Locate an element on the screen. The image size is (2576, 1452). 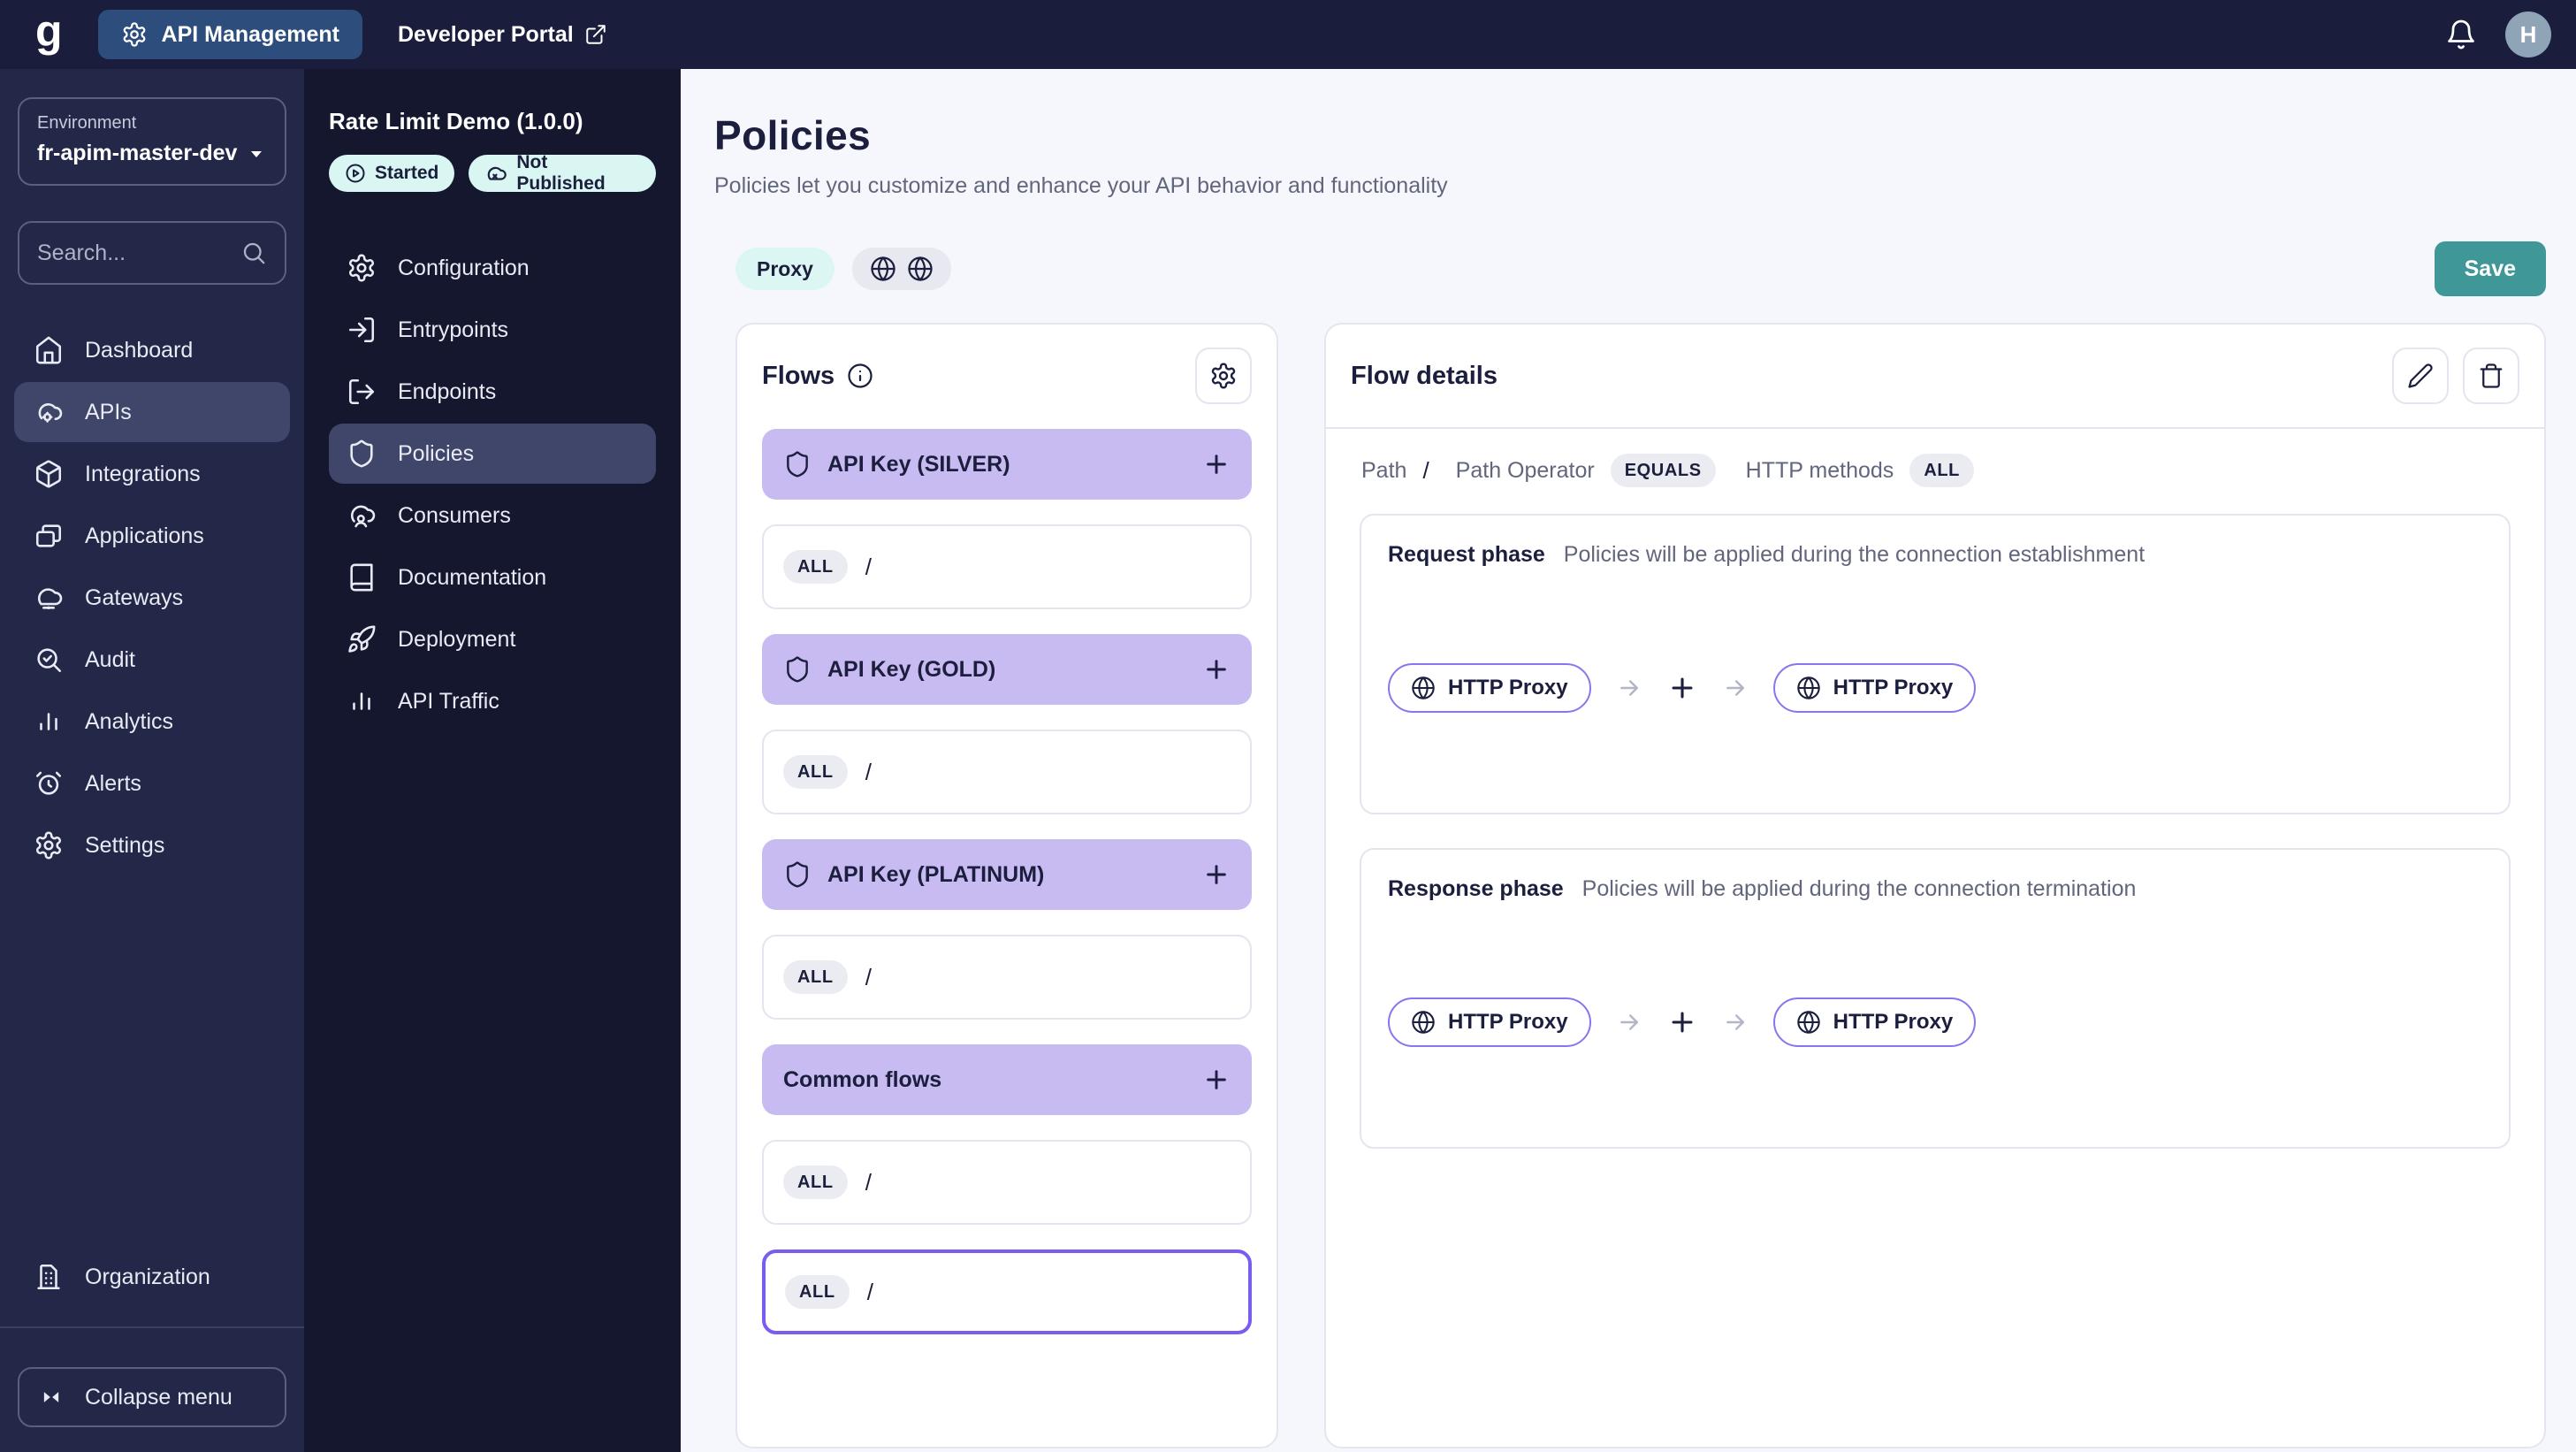
flows-settings-button is located at coordinates (1223, 376).